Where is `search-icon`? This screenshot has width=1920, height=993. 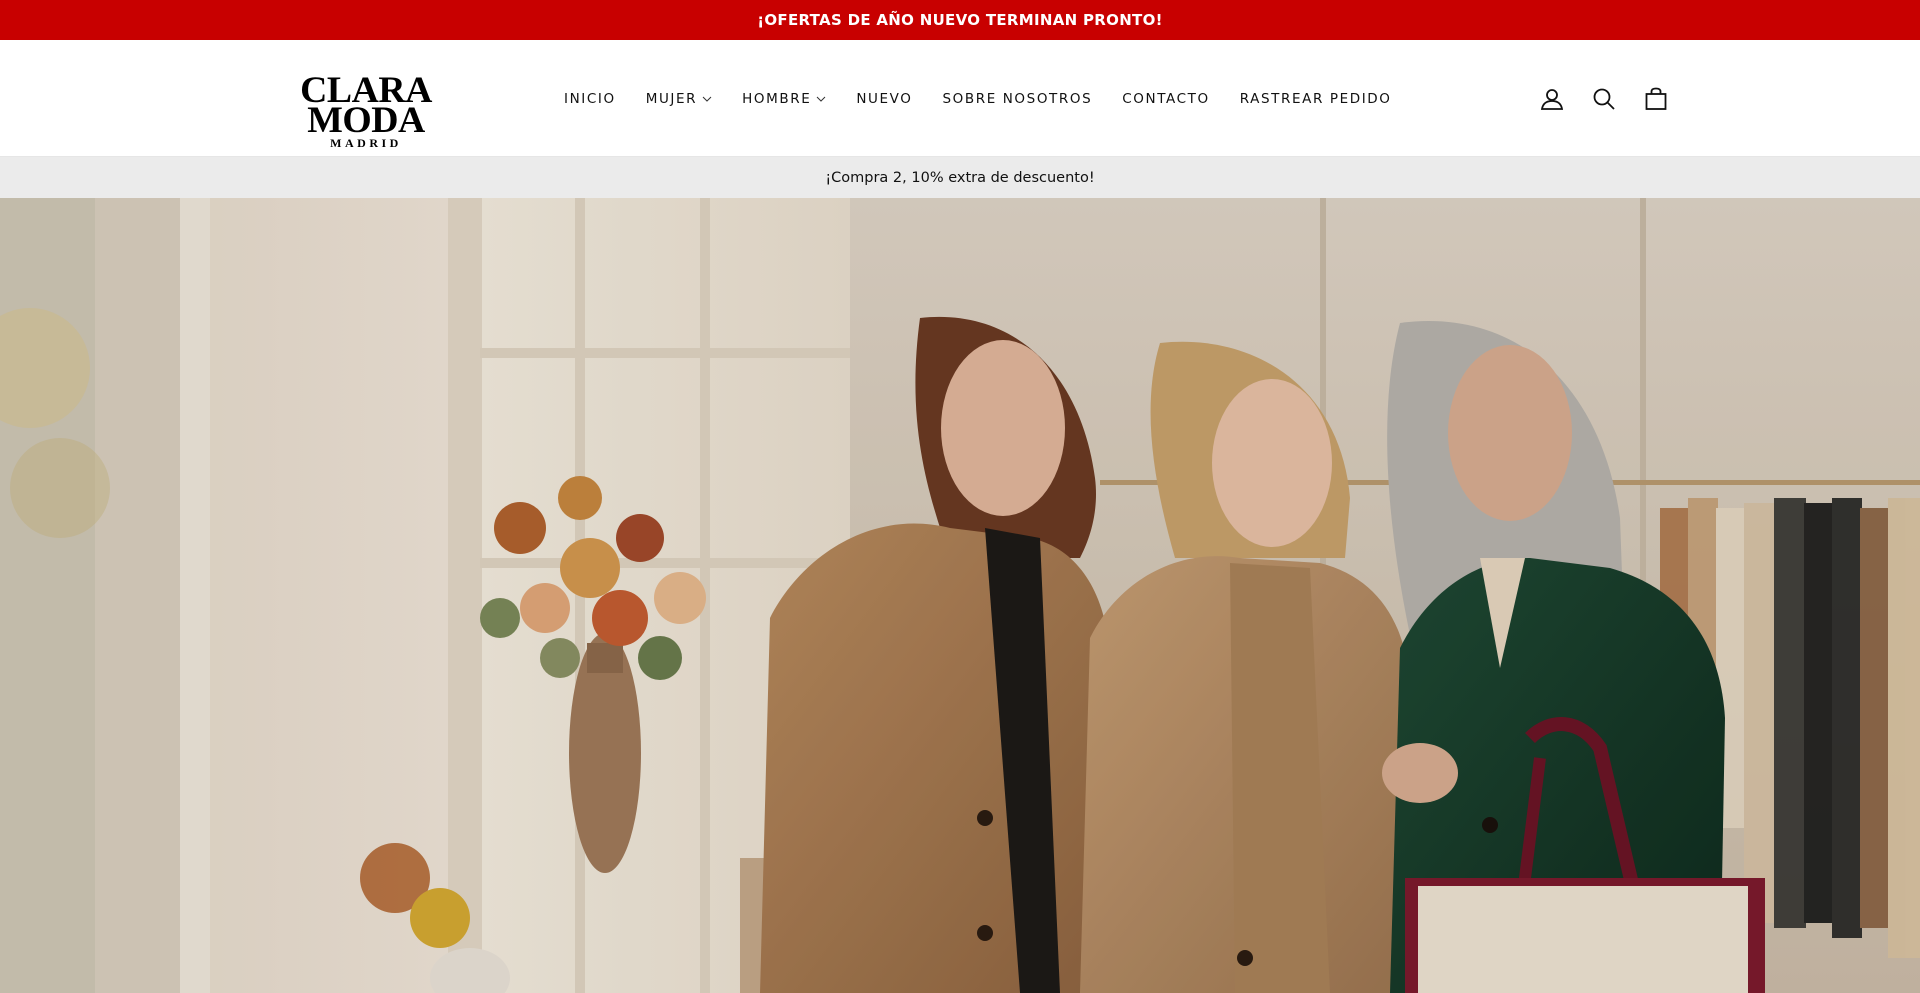 search-icon is located at coordinates (1604, 99).